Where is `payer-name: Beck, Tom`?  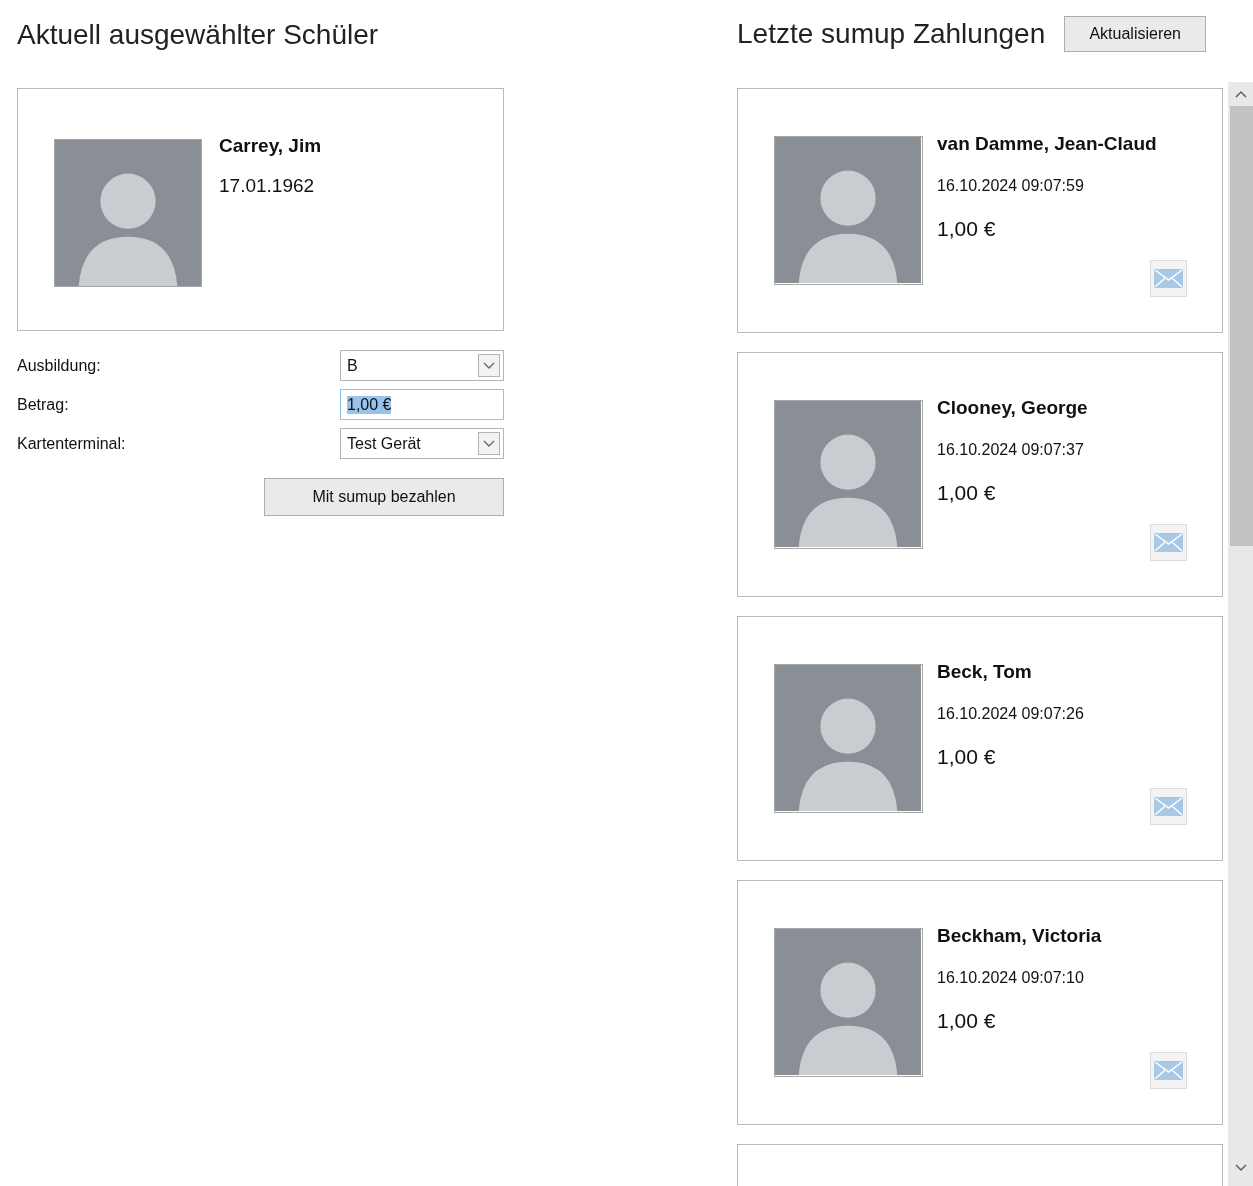 payer-name: Beck, Tom is located at coordinates (985, 672).